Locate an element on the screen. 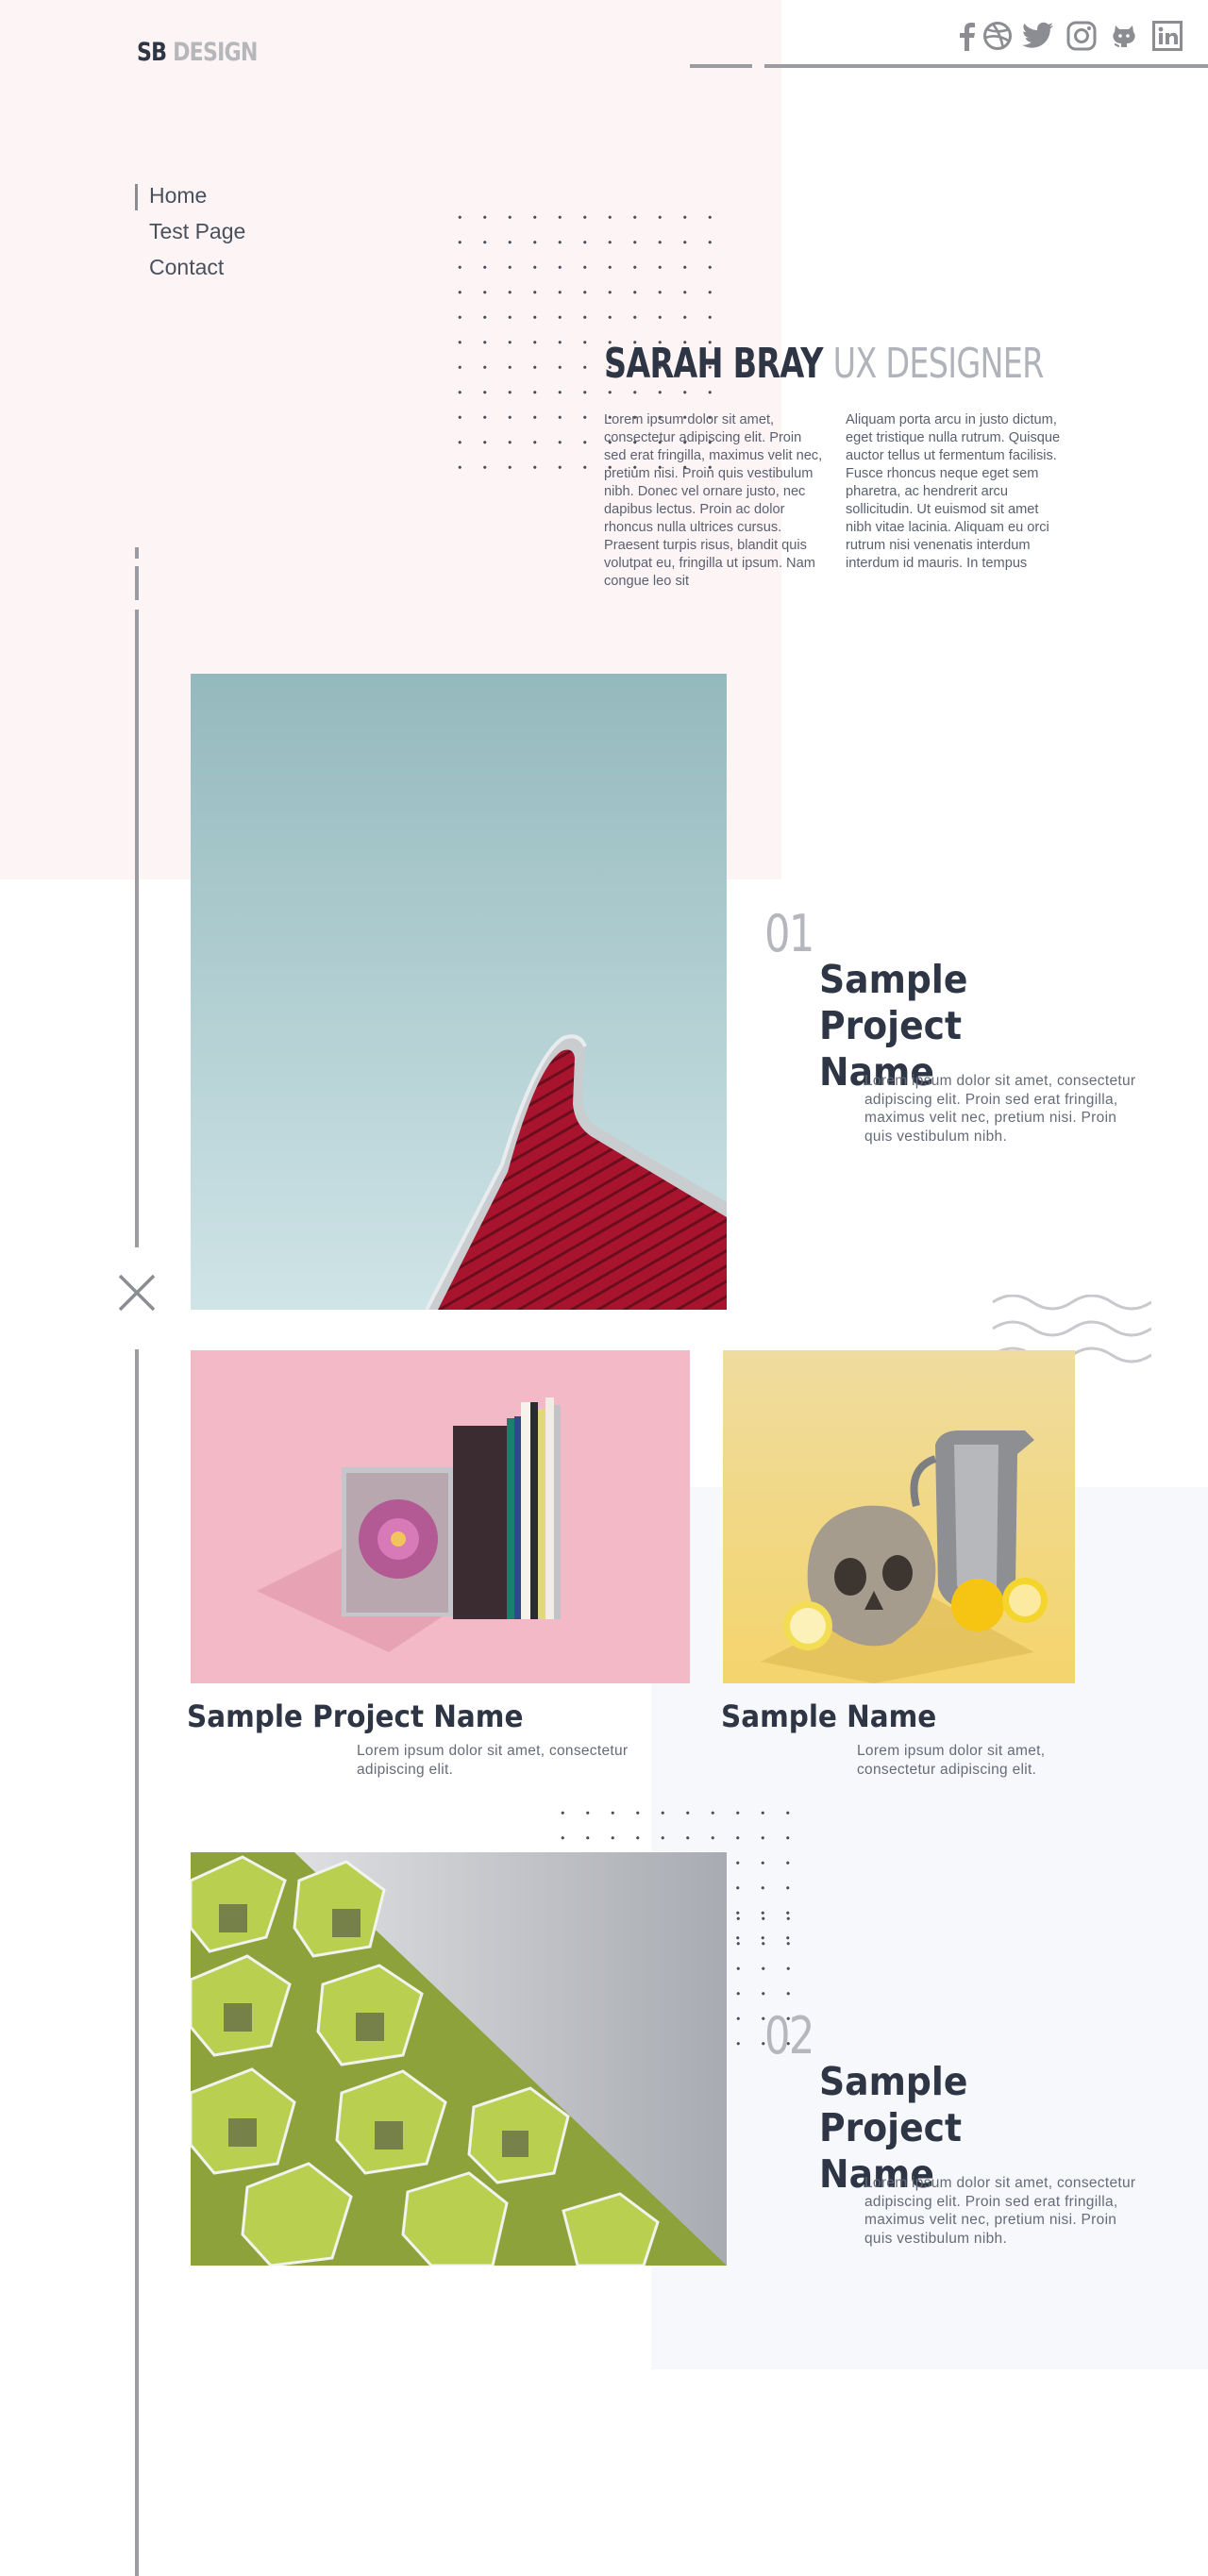 This screenshot has height=2576, width=1208. hero-role: UX DESIGNER is located at coordinates (938, 364).